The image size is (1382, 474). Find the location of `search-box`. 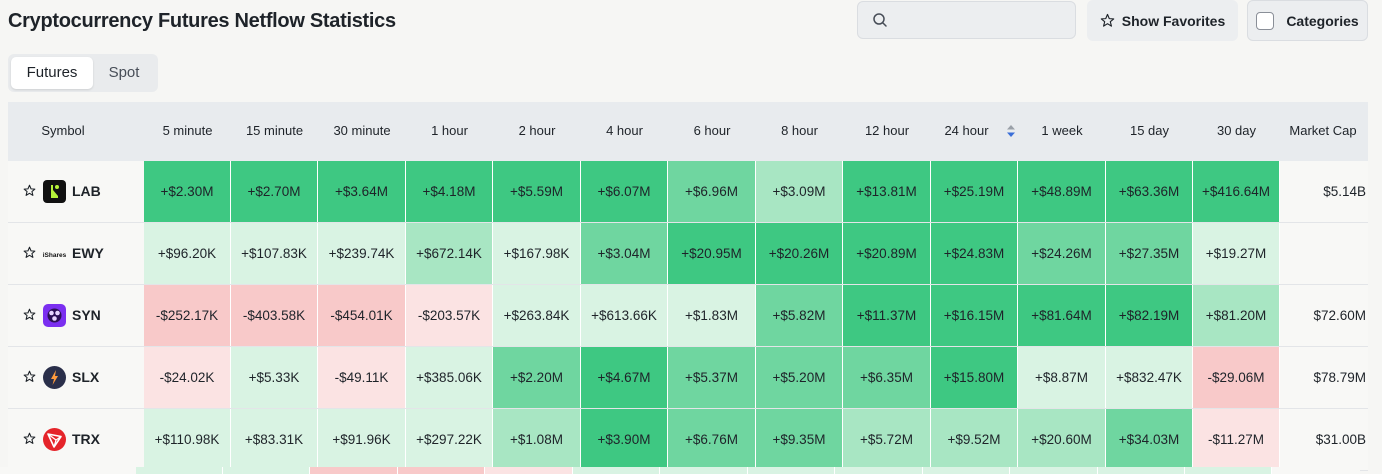

search-box is located at coordinates (966, 20).